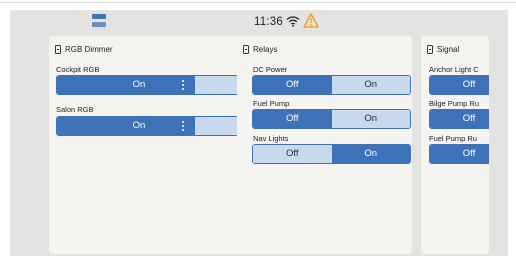 The height and width of the screenshot is (258, 516). What do you see at coordinates (271, 138) in the screenshot?
I see `relay-label-nav-lights: Nav Lights` at bounding box center [271, 138].